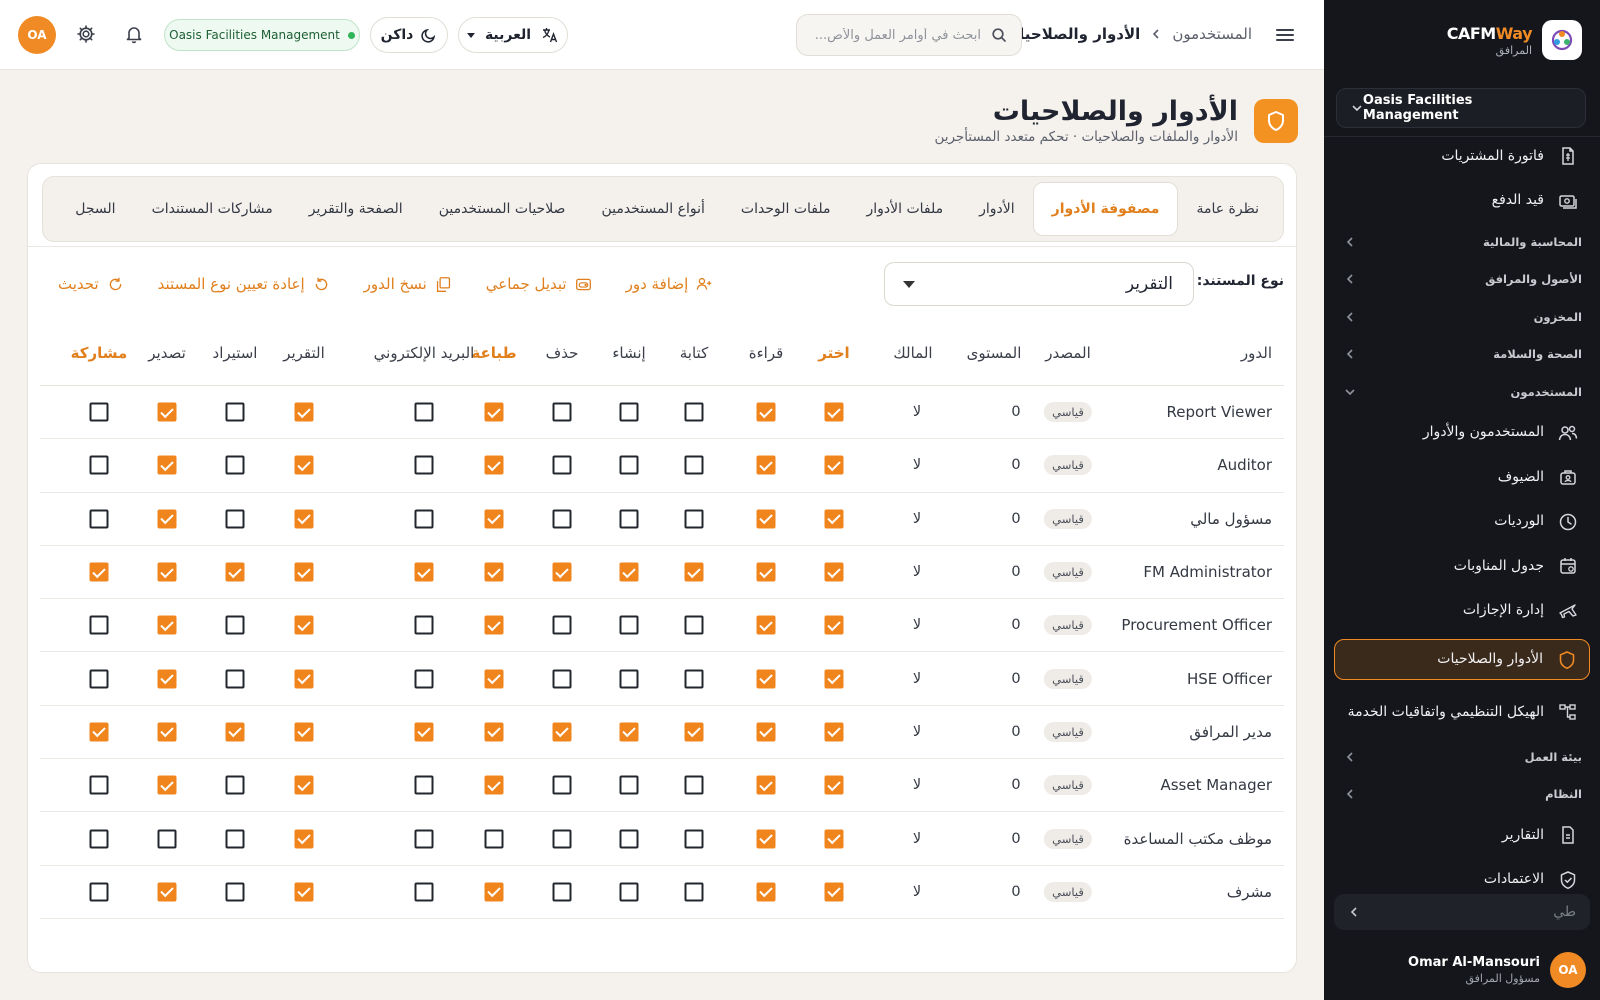  I want to click on sidebar-group: الأصول والمرافق, so click(1462, 280).